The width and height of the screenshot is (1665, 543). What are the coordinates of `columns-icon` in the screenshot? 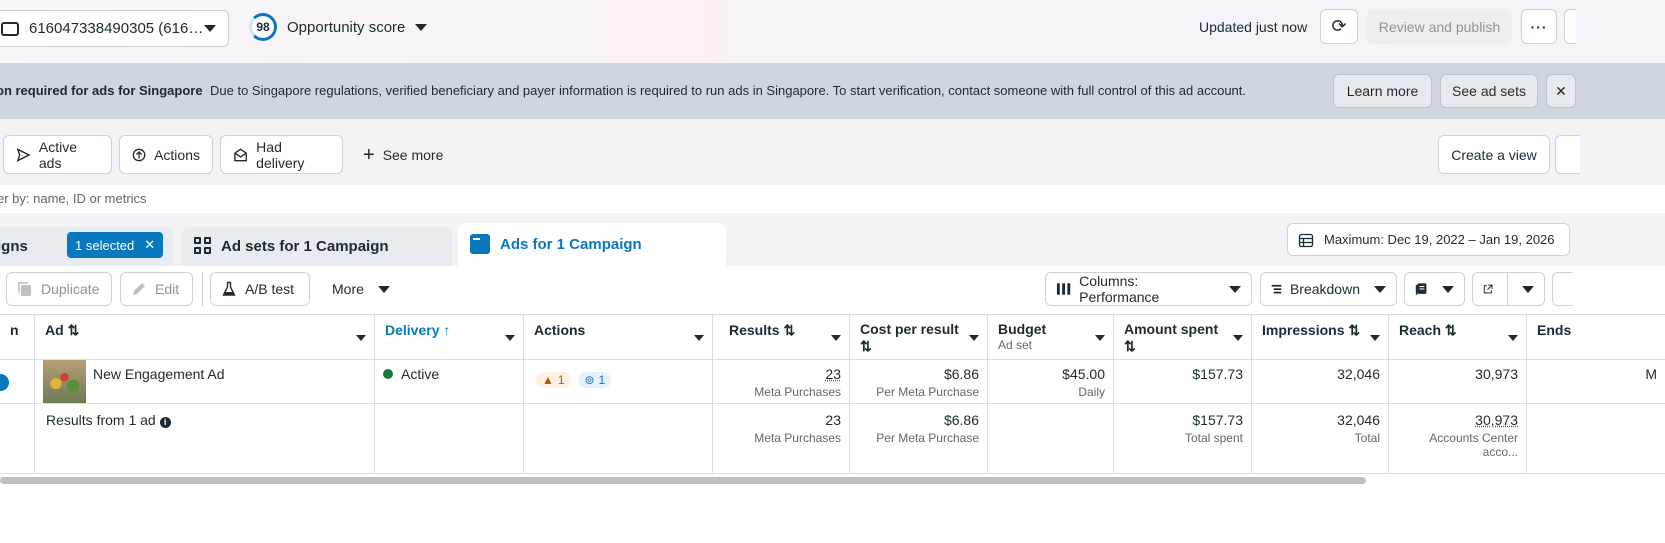 It's located at (1063, 289).